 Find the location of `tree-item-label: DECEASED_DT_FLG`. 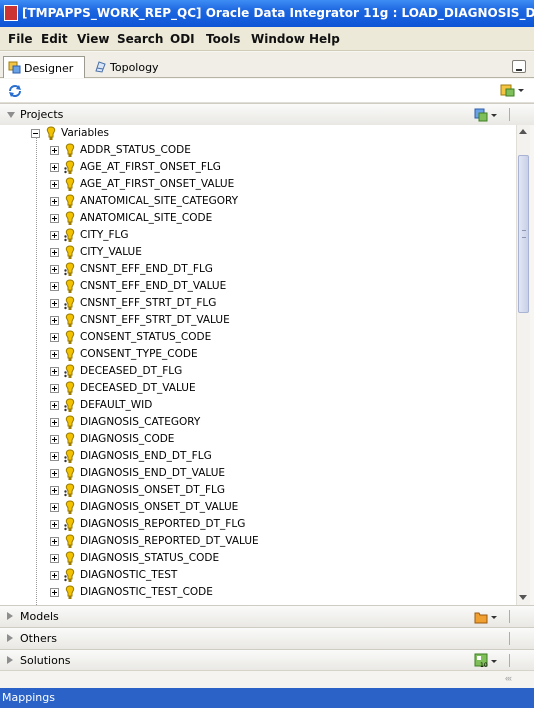

tree-item-label: DECEASED_DT_FLG is located at coordinates (131, 371).